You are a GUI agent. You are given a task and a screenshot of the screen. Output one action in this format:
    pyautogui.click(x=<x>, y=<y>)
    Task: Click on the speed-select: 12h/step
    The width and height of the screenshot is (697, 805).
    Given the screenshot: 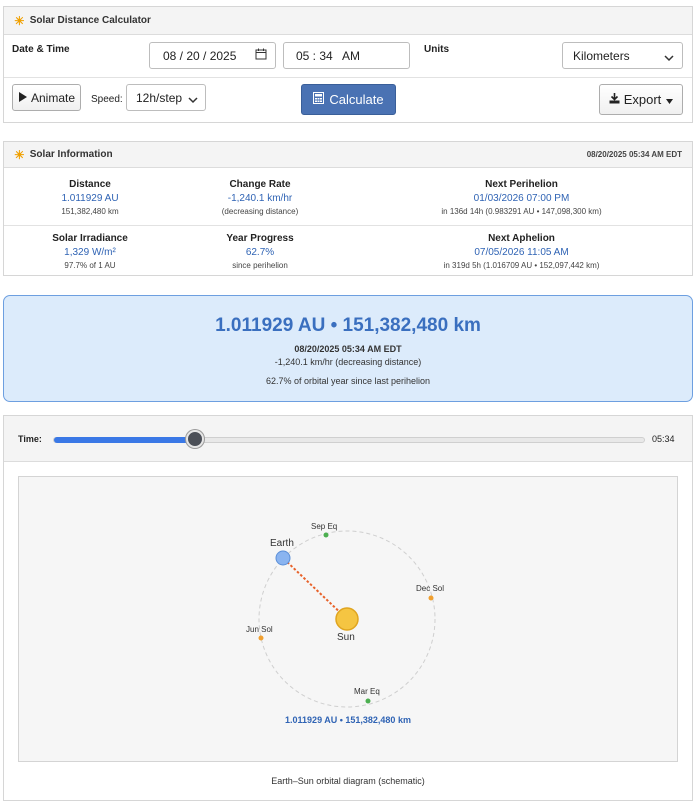 What is the action you would take?
    pyautogui.click(x=166, y=97)
    